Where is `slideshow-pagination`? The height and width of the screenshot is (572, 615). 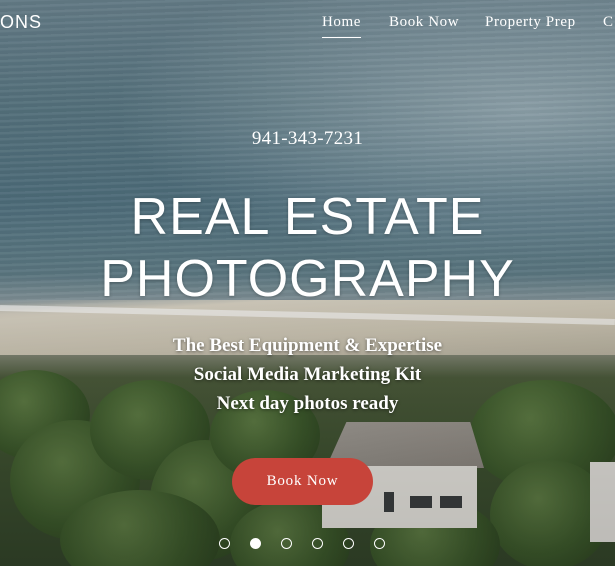
slideshow-pagination is located at coordinates (304, 544).